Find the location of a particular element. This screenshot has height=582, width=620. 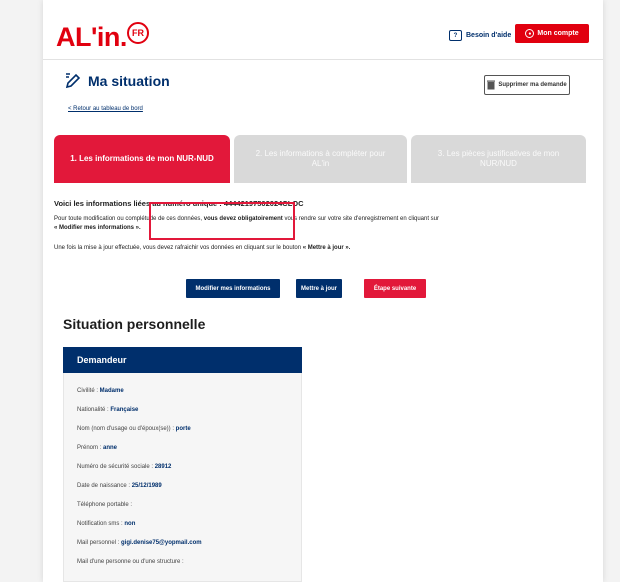

section-title: Situation personnelle is located at coordinates (134, 324).